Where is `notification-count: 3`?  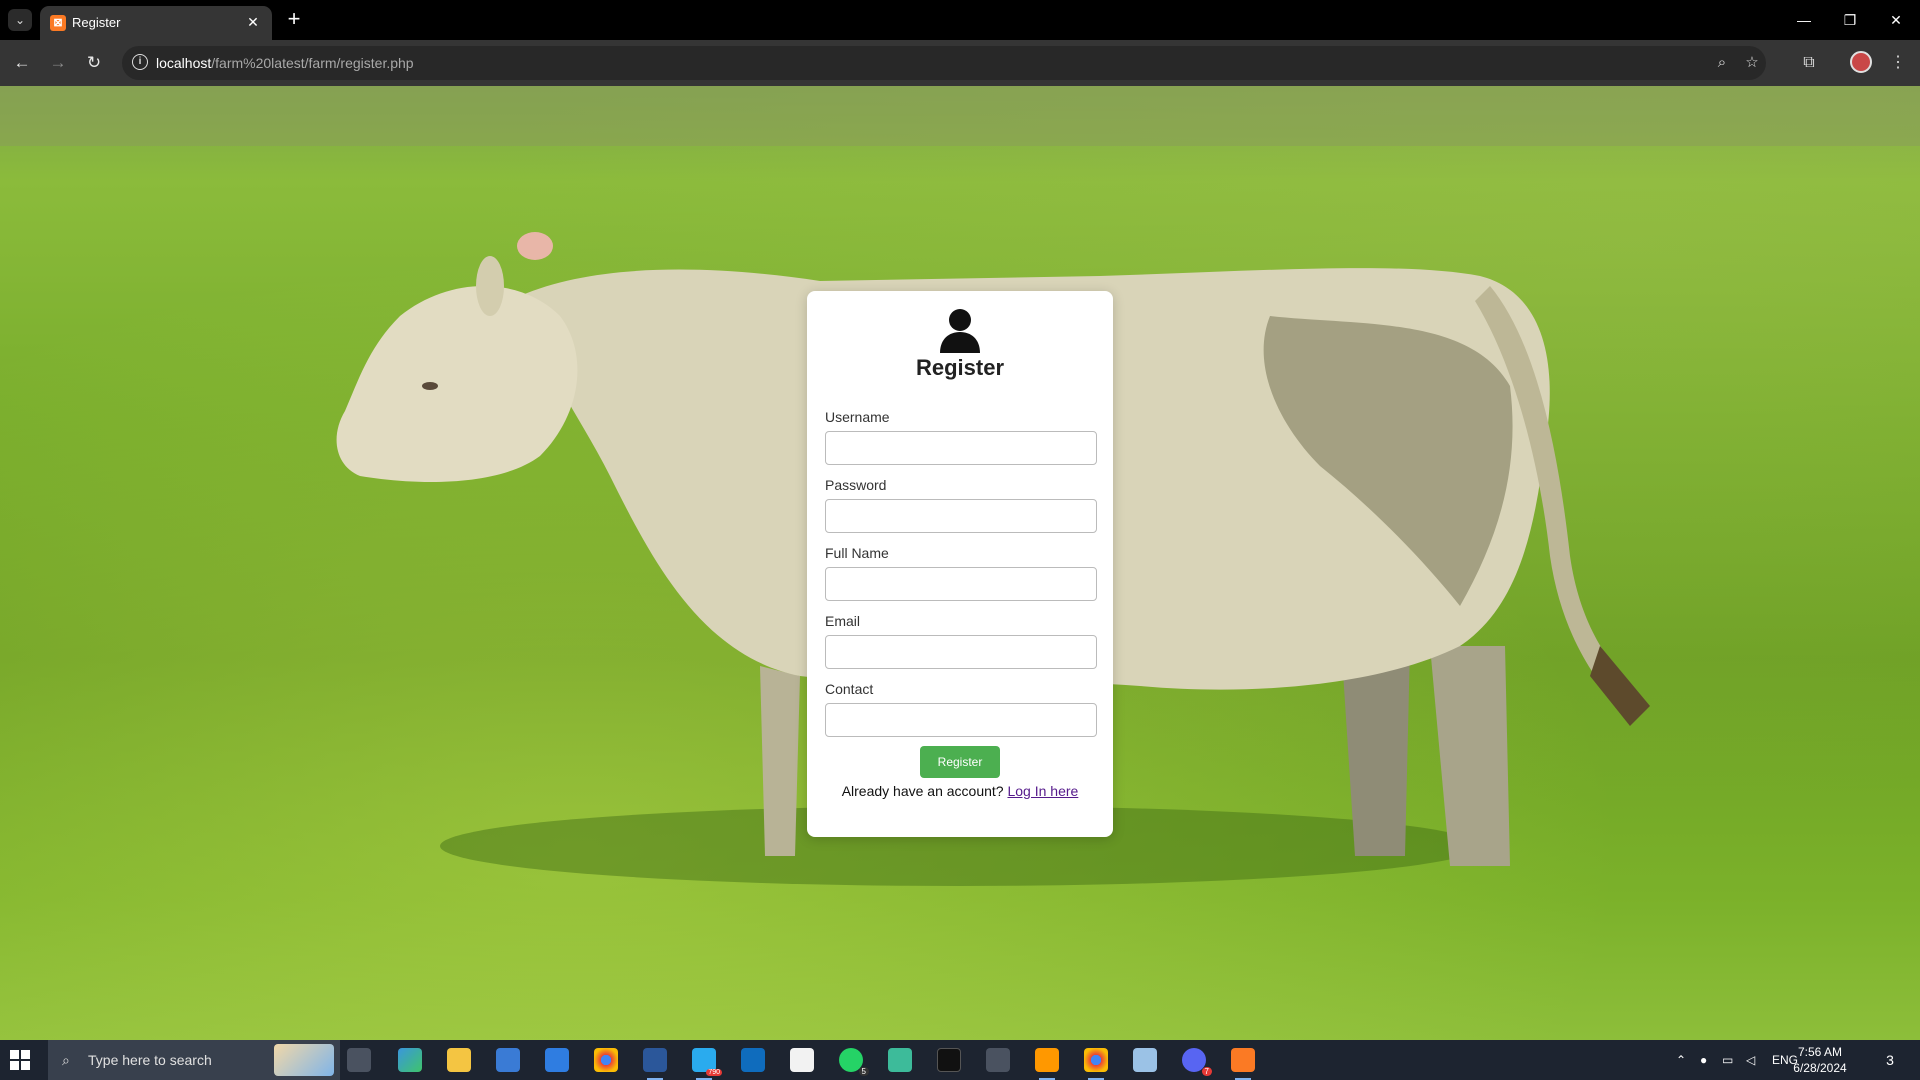 notification-count: 3 is located at coordinates (1890, 1060).